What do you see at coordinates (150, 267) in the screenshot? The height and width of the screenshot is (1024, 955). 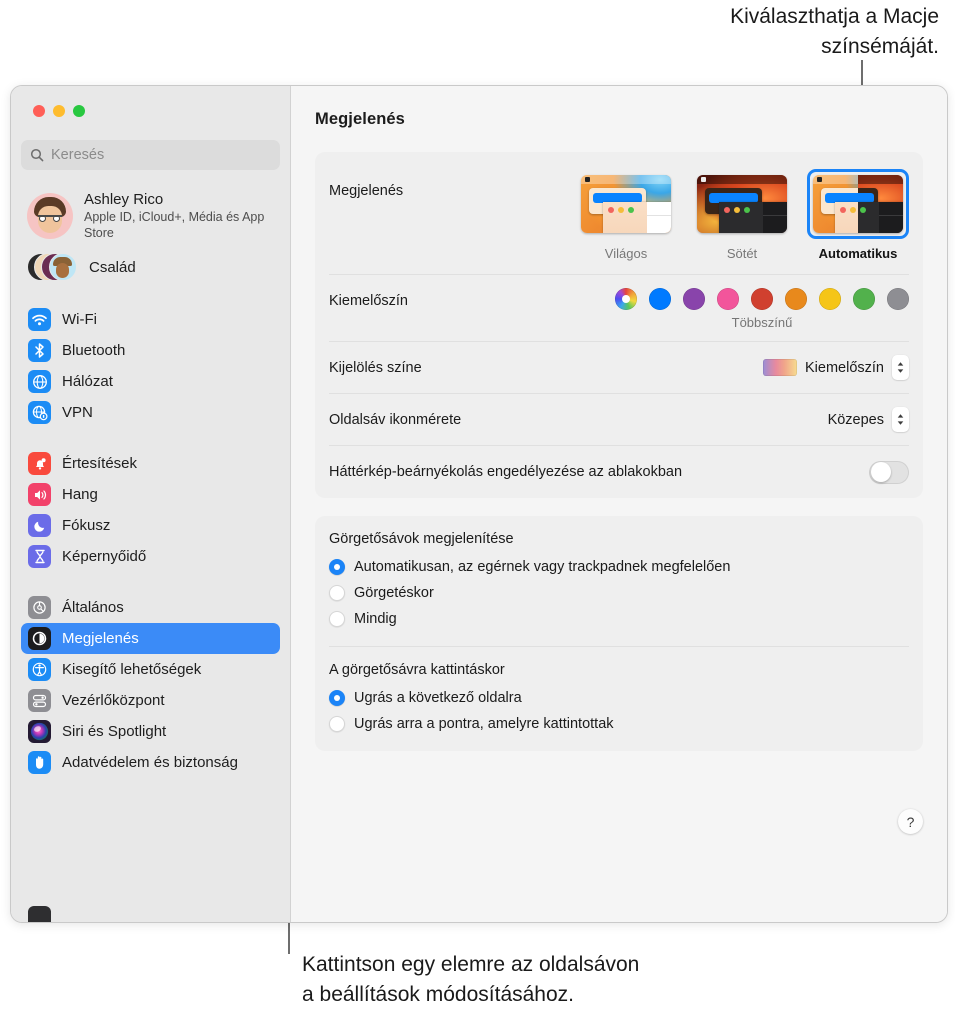 I see `sidebar-item-family: Család` at bounding box center [150, 267].